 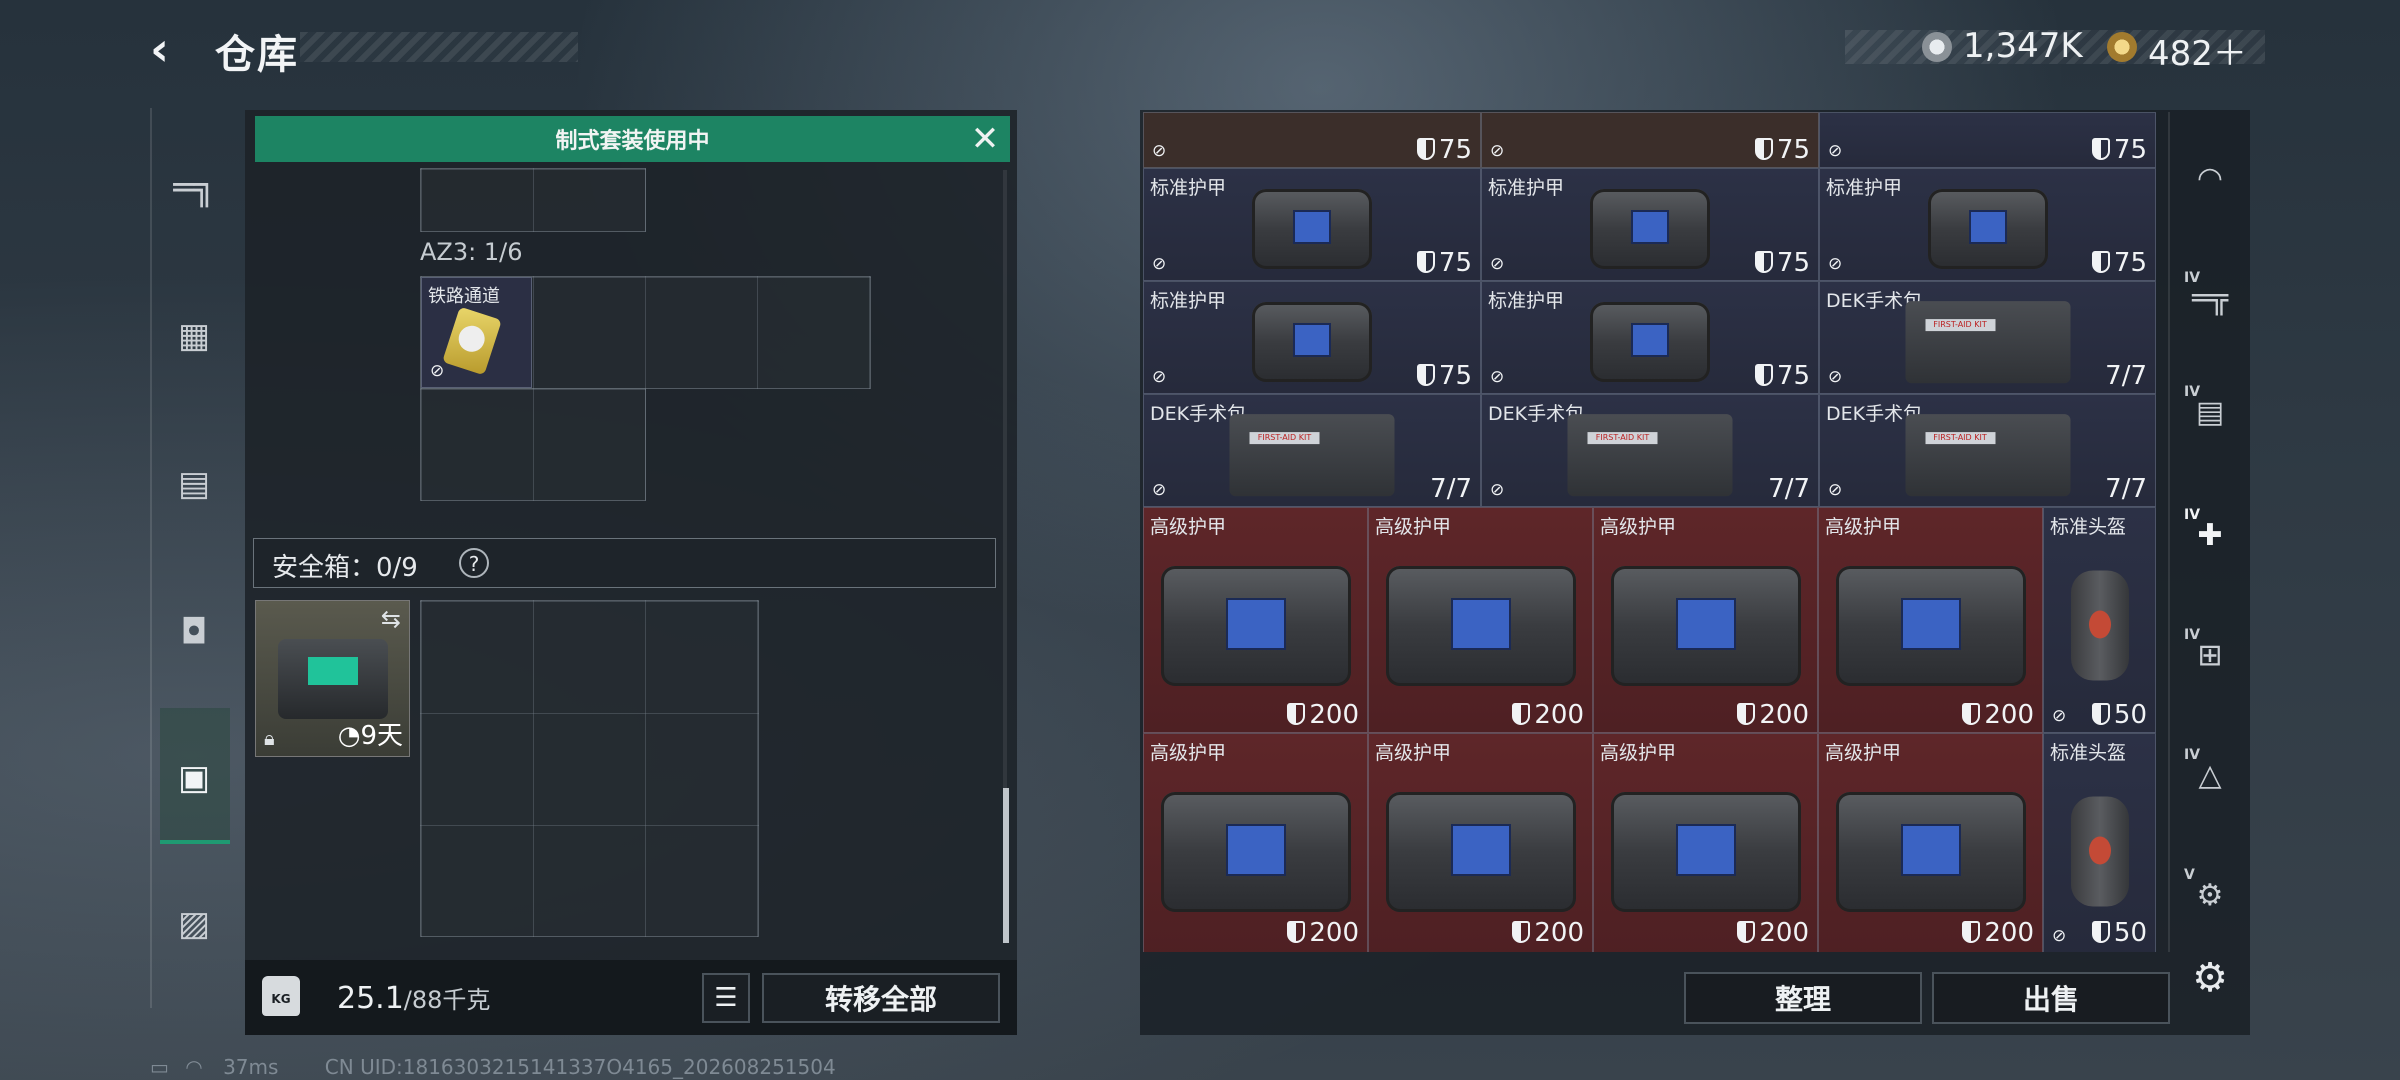 What do you see at coordinates (194, 336) in the screenshot?
I see `vest-icon: ▦` at bounding box center [194, 336].